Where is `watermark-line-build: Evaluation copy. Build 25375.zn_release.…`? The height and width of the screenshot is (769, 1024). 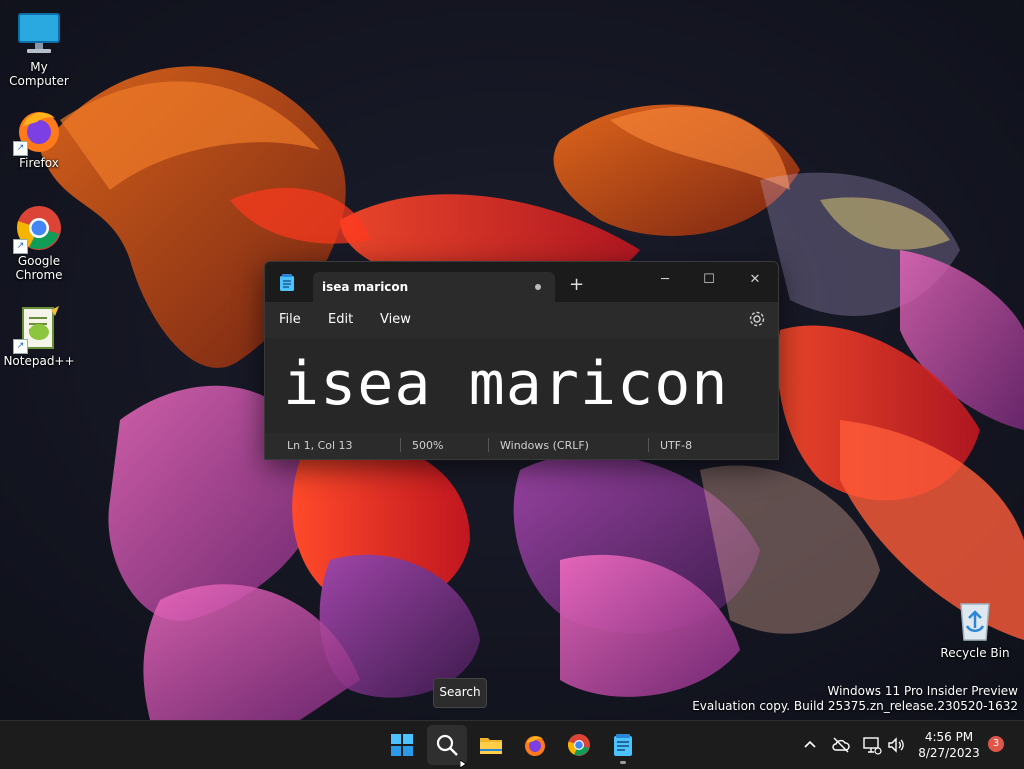 watermark-line-build: Evaluation copy. Build 25375.zn_release.… is located at coordinates (855, 706).